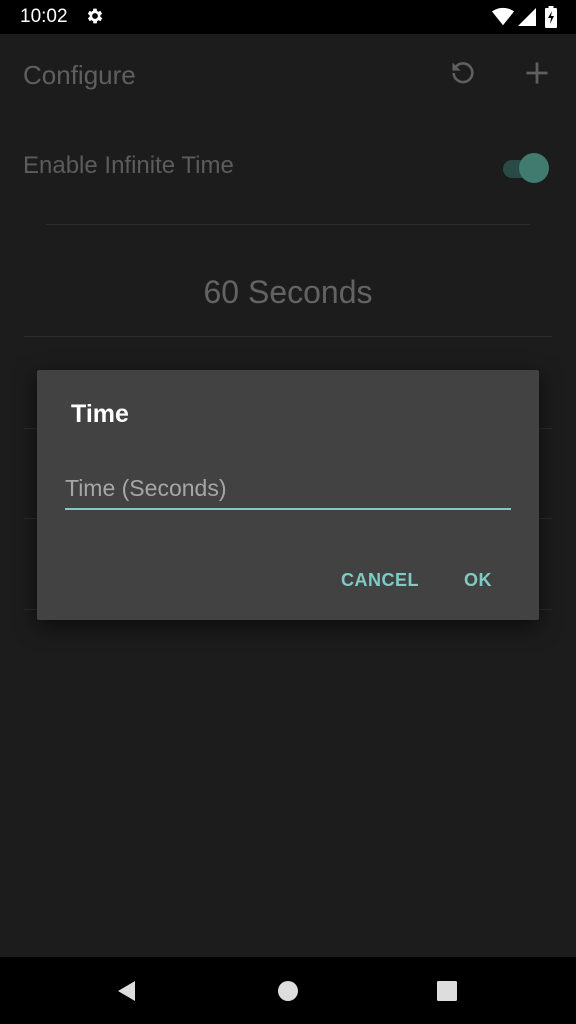  Describe the element at coordinates (551, 17) in the screenshot. I see `battery-icon` at that location.